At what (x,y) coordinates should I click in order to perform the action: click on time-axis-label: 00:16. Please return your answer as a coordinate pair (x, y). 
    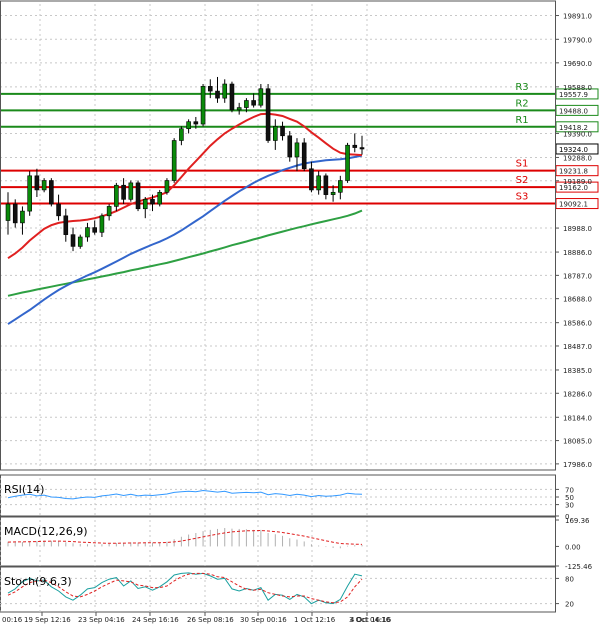
    Looking at the image, I should click on (12, 620).